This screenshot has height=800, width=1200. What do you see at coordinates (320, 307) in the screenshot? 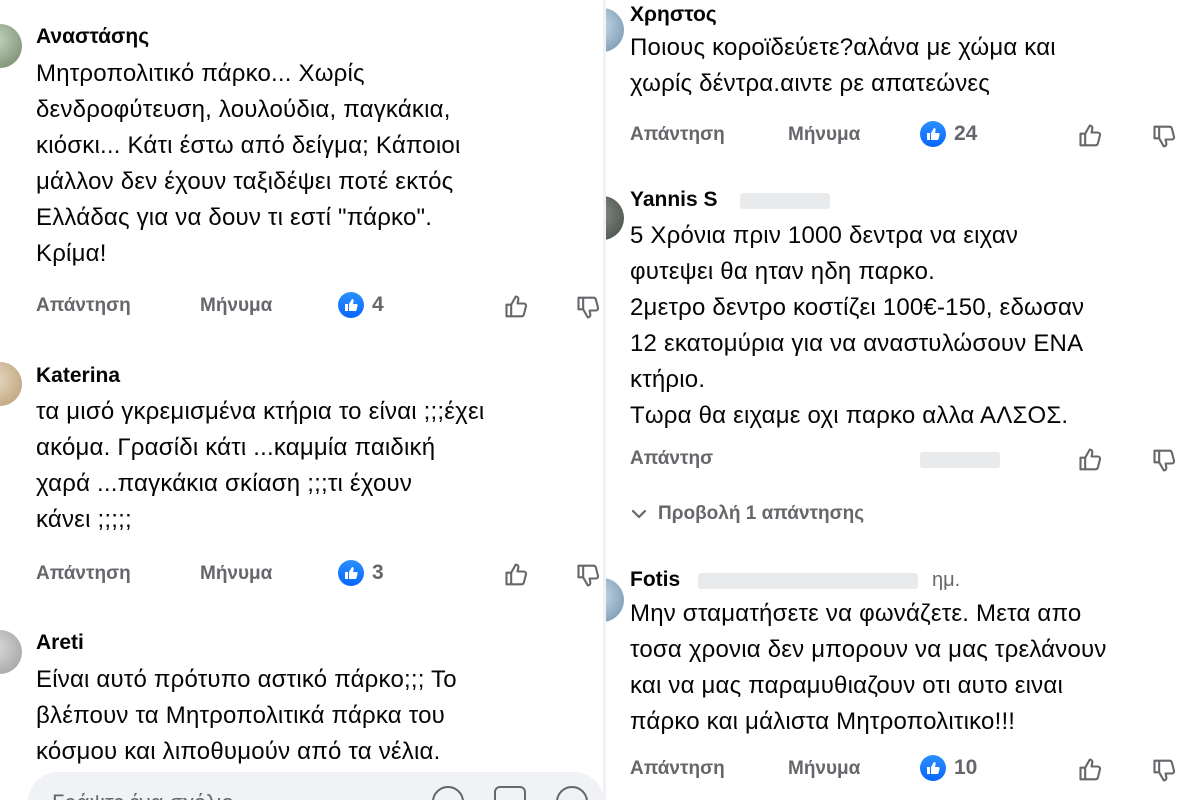
I see `comment-actions: Απάντηση Μήνυμα 4` at bounding box center [320, 307].